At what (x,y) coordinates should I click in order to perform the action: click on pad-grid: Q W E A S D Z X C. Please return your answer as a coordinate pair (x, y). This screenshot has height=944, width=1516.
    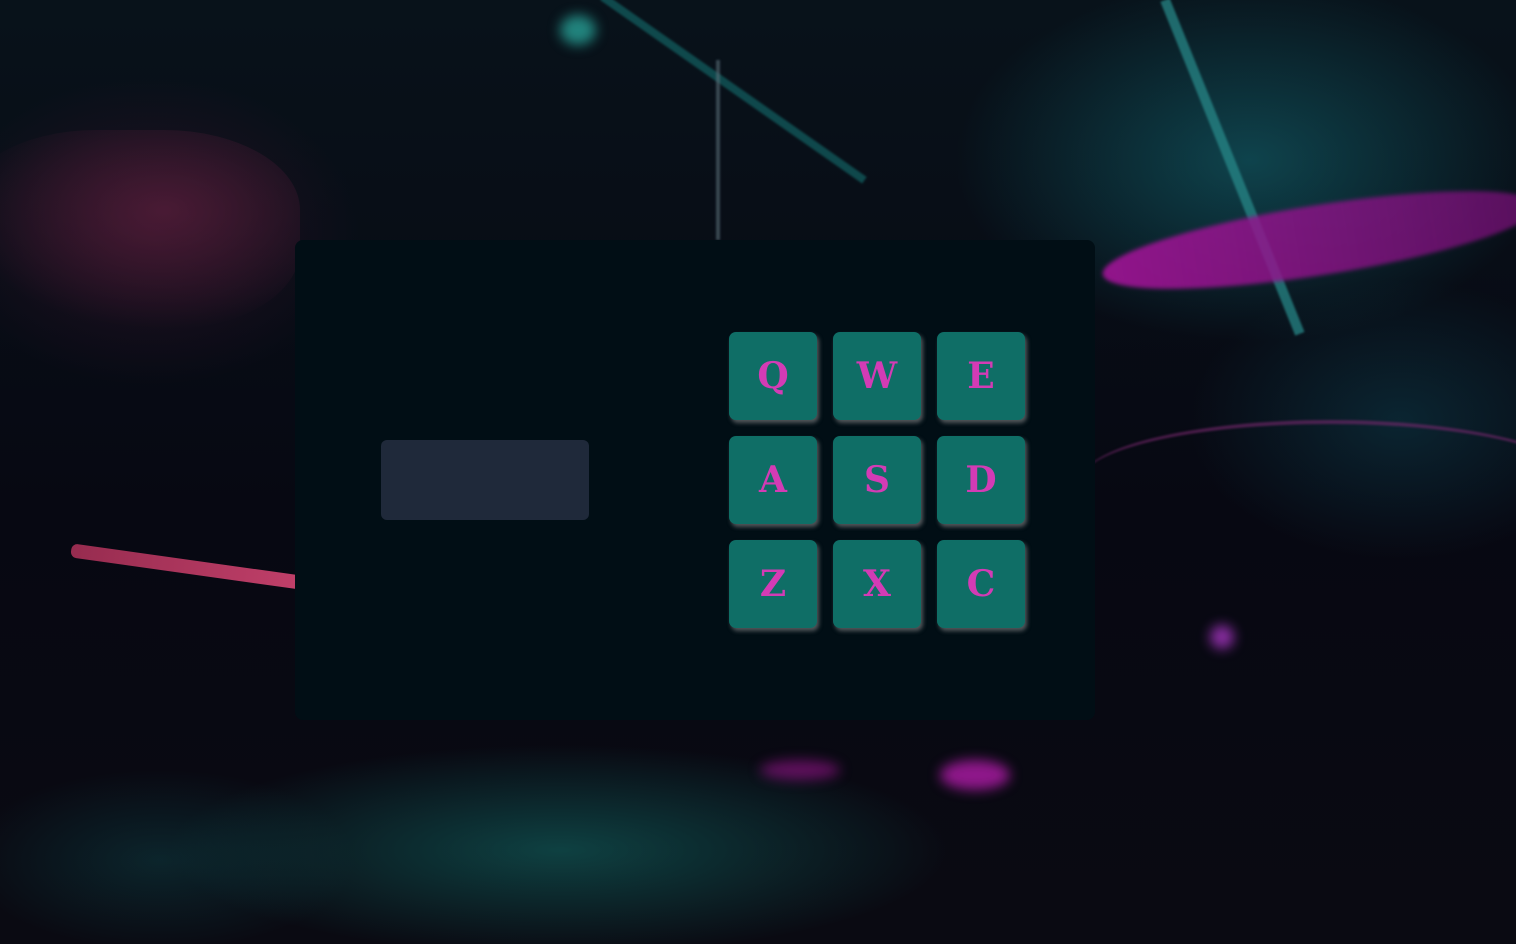
    Looking at the image, I should click on (877, 480).